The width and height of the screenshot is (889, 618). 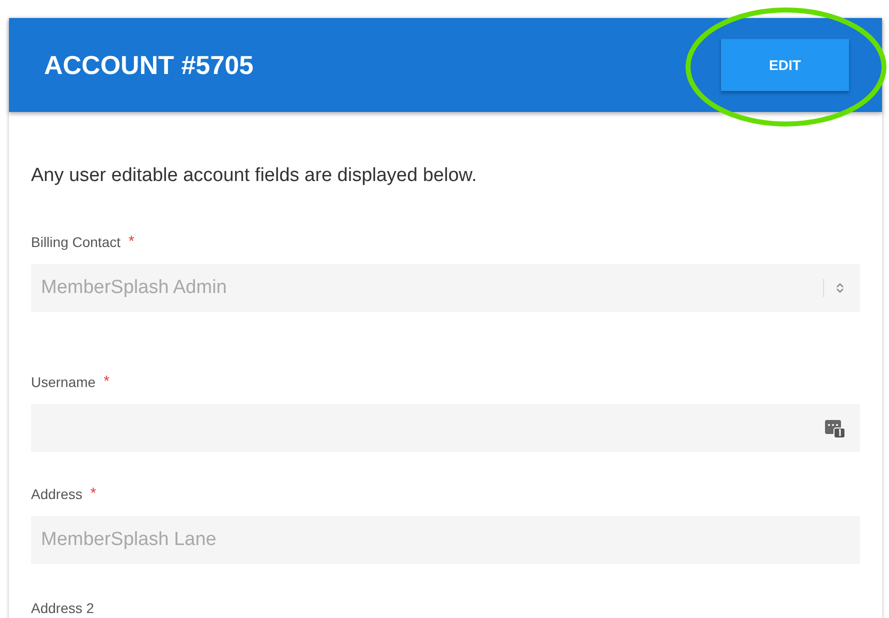 I want to click on input-field, so click(x=445, y=428).